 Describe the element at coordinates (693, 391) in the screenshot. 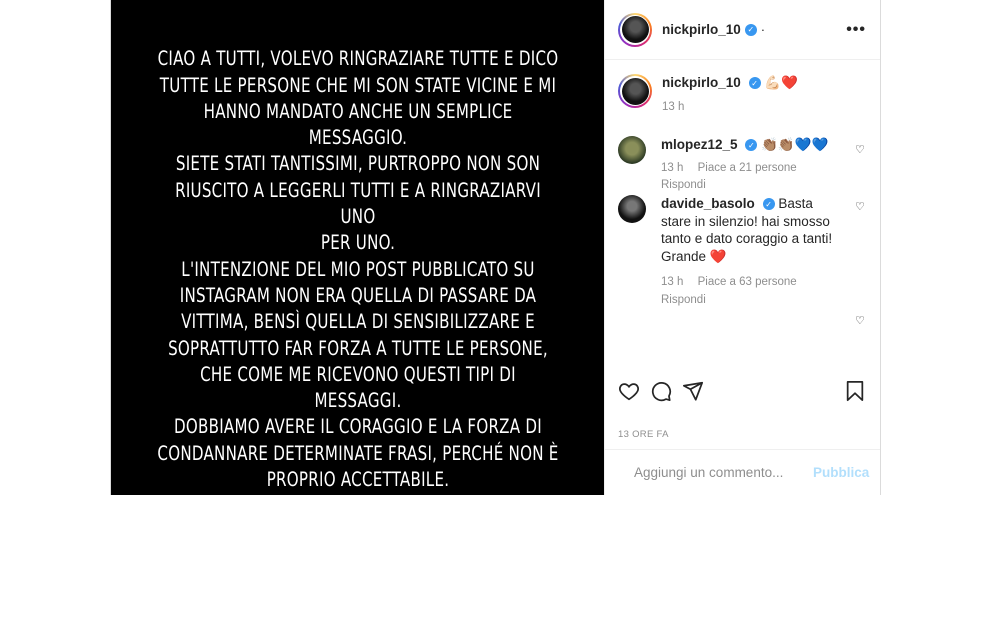

I see `paper-plane-icon` at that location.